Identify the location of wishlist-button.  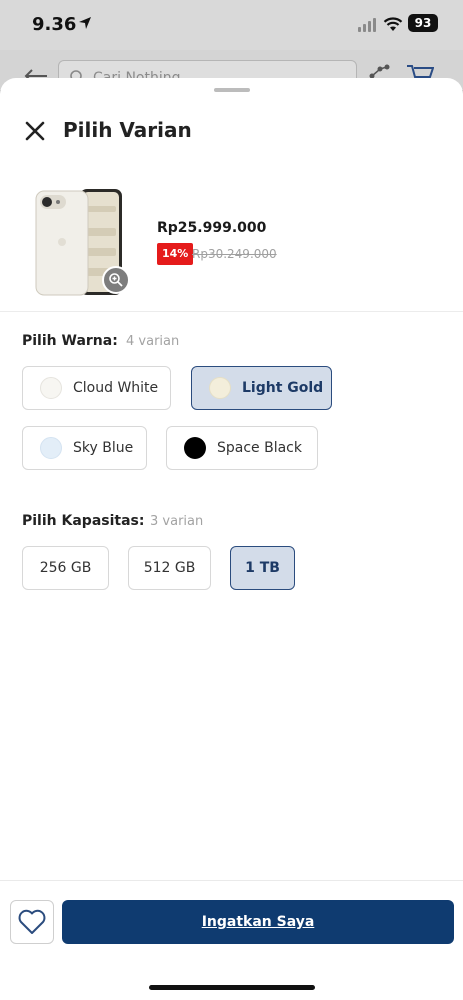
(32, 922).